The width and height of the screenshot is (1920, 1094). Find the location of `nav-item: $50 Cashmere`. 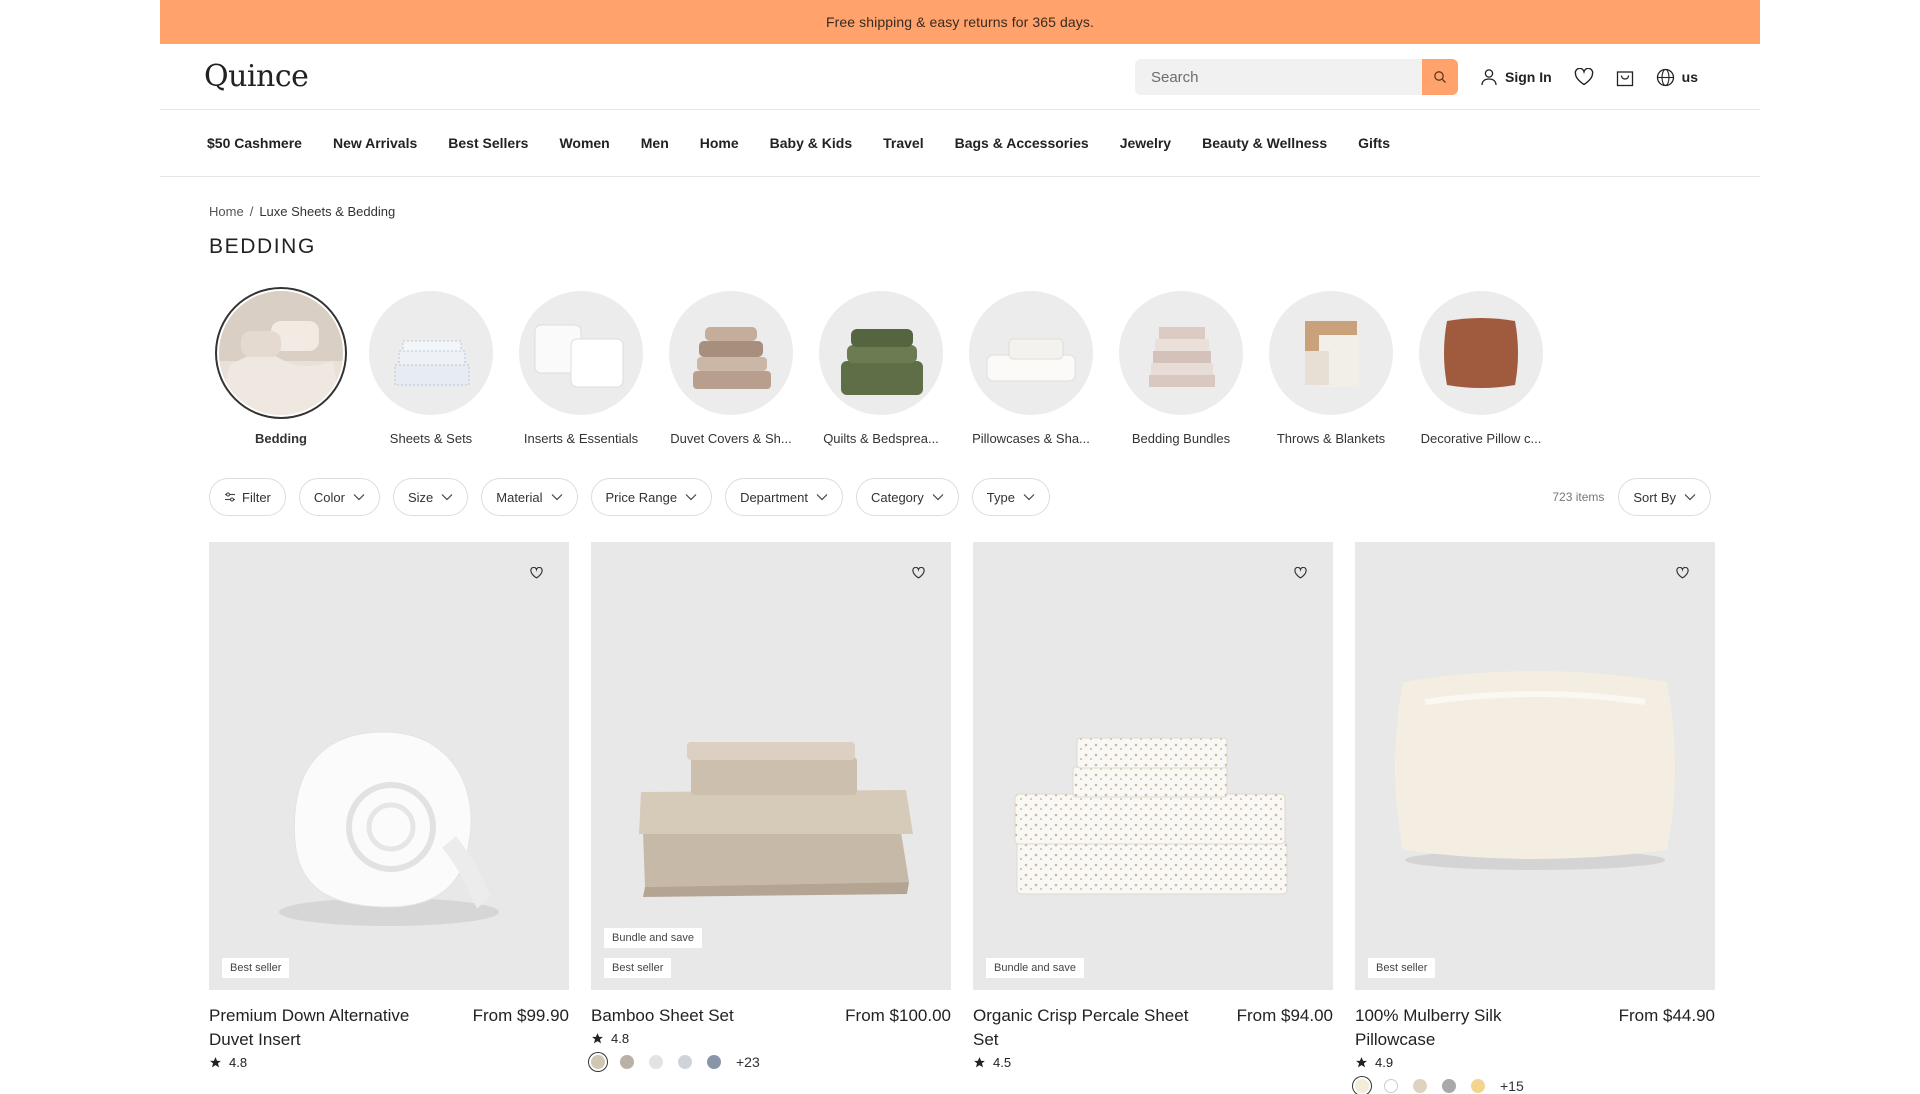

nav-item: $50 Cashmere is located at coordinates (254, 143).